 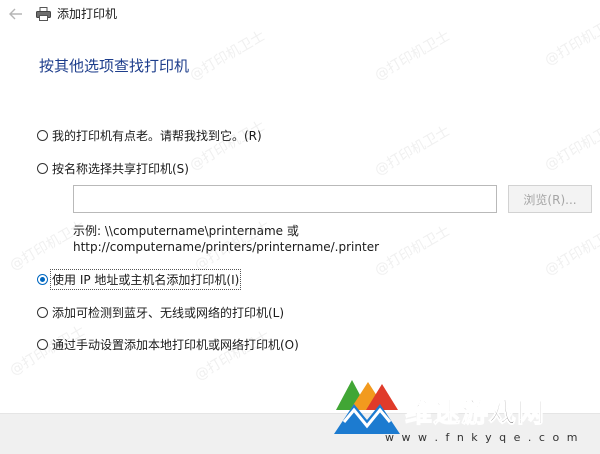 What do you see at coordinates (114, 66) in the screenshot?
I see `page-heading: 按其他选项查找打印机` at bounding box center [114, 66].